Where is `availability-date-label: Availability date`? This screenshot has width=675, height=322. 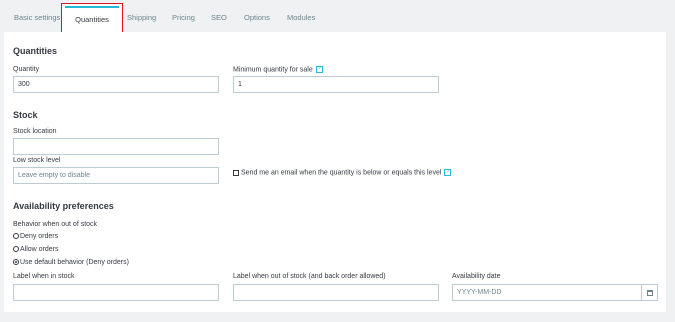
availability-date-label: Availability date is located at coordinates (476, 276).